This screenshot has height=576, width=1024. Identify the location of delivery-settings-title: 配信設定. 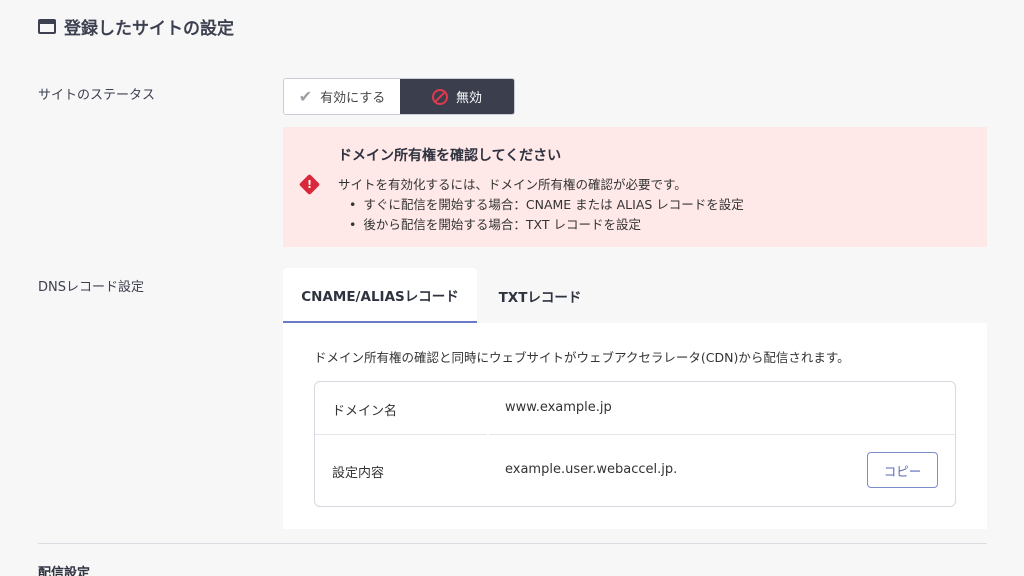
(64, 571).